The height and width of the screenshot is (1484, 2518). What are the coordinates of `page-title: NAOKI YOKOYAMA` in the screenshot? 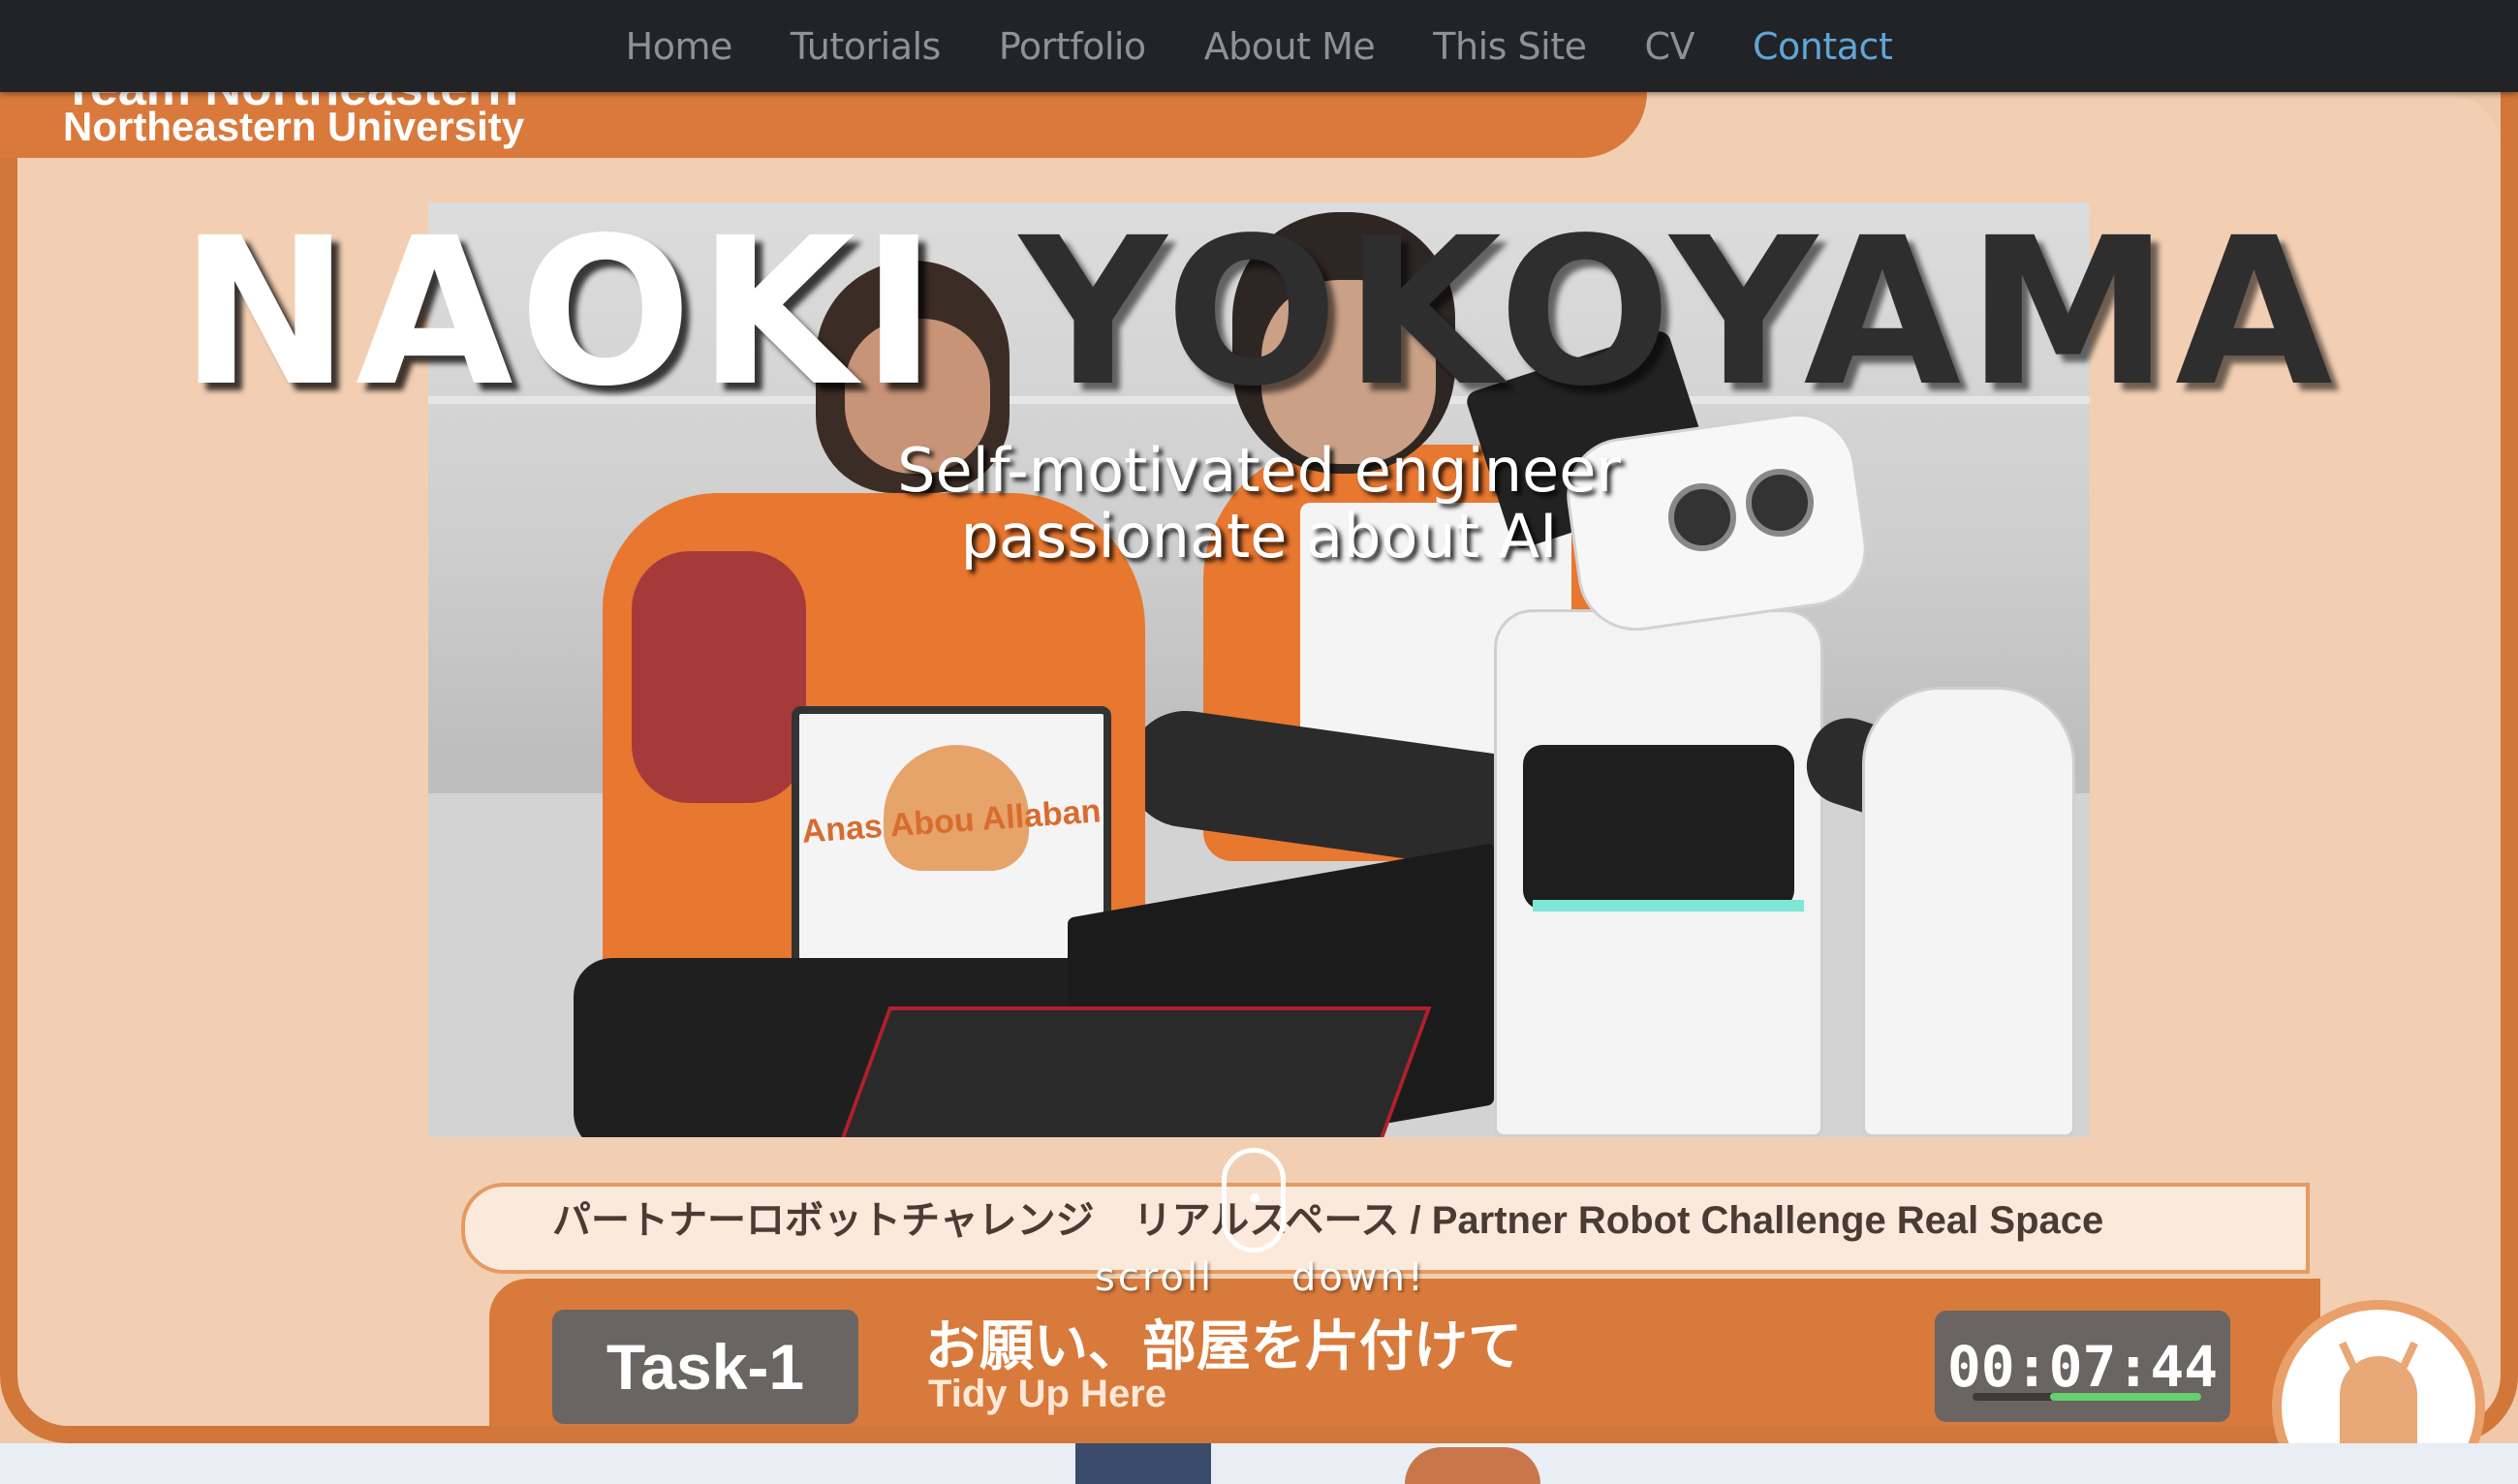 It's located at (1259, 313).